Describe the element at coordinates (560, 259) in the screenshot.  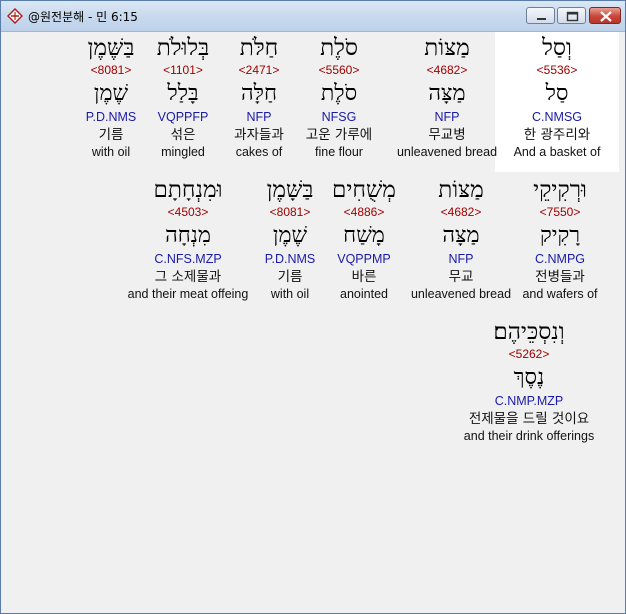
I see `morphology-code: C.NMPG` at that location.